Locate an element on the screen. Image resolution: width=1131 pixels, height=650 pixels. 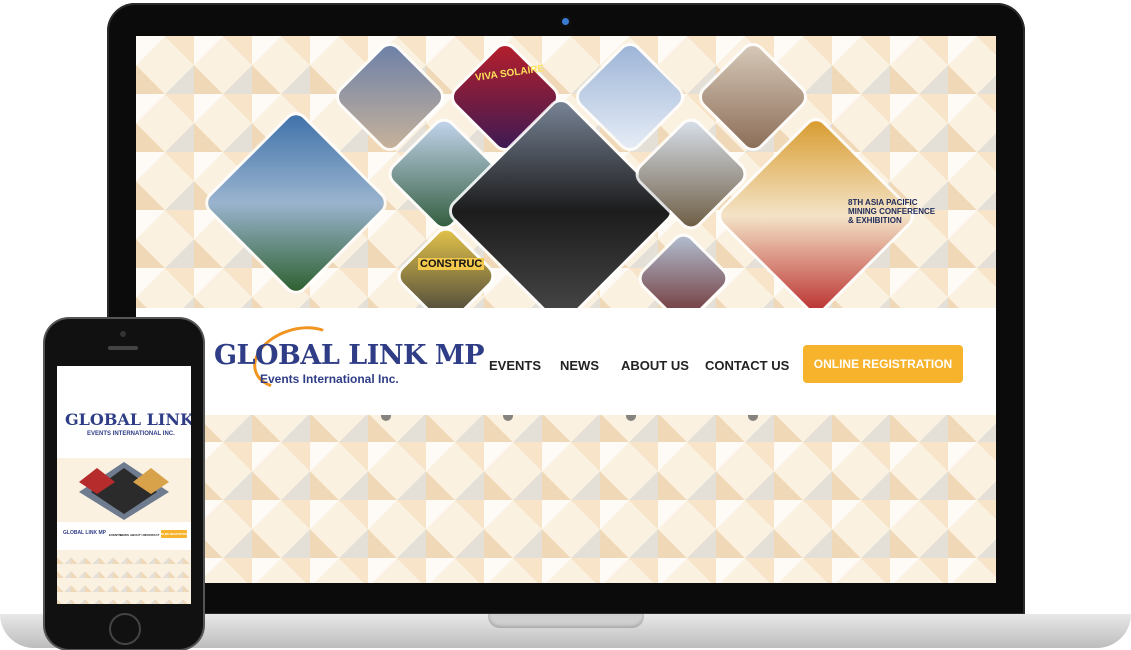
mobile-nav-contact: CONTACT is located at coordinates (152, 535).